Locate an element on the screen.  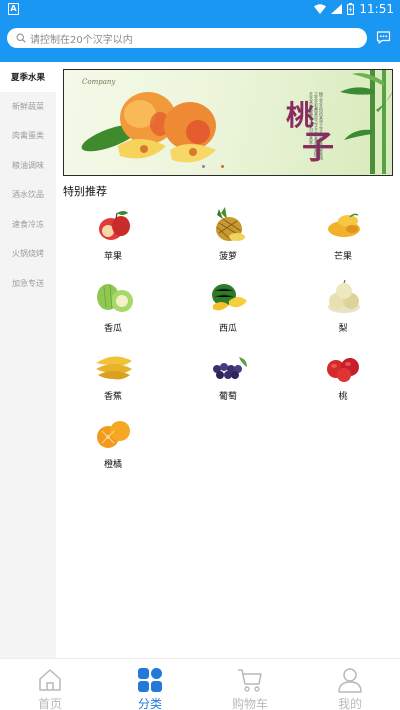
orange-icon is located at coordinates (113, 434).